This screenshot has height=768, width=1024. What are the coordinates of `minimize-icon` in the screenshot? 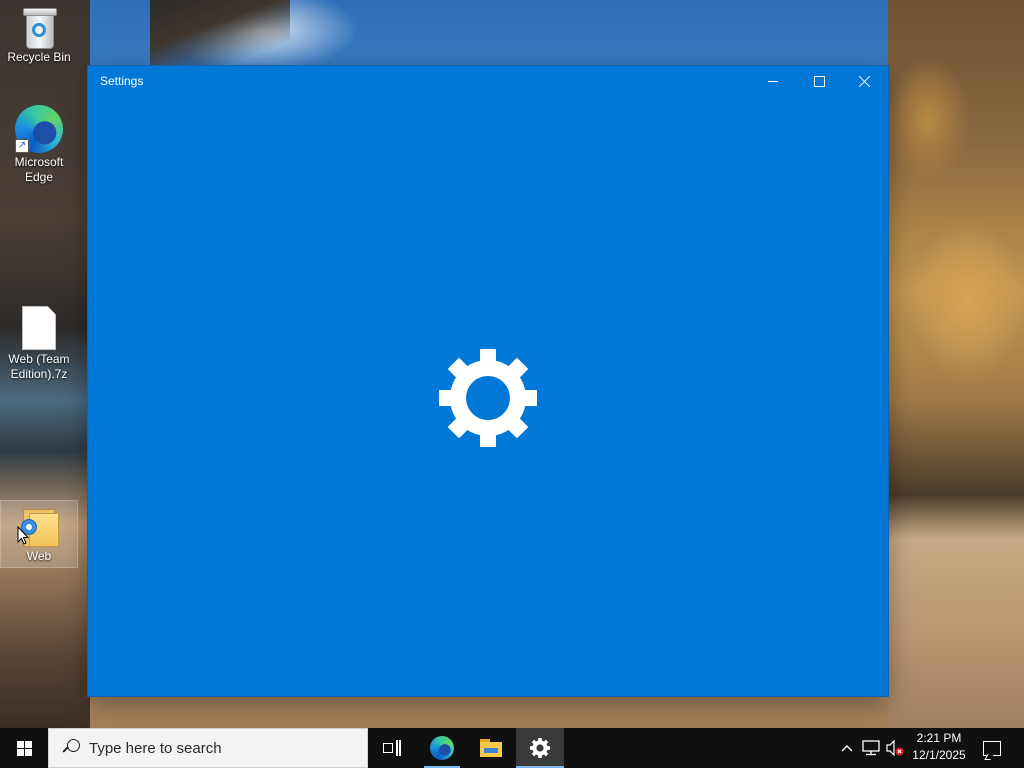 It's located at (773, 81).